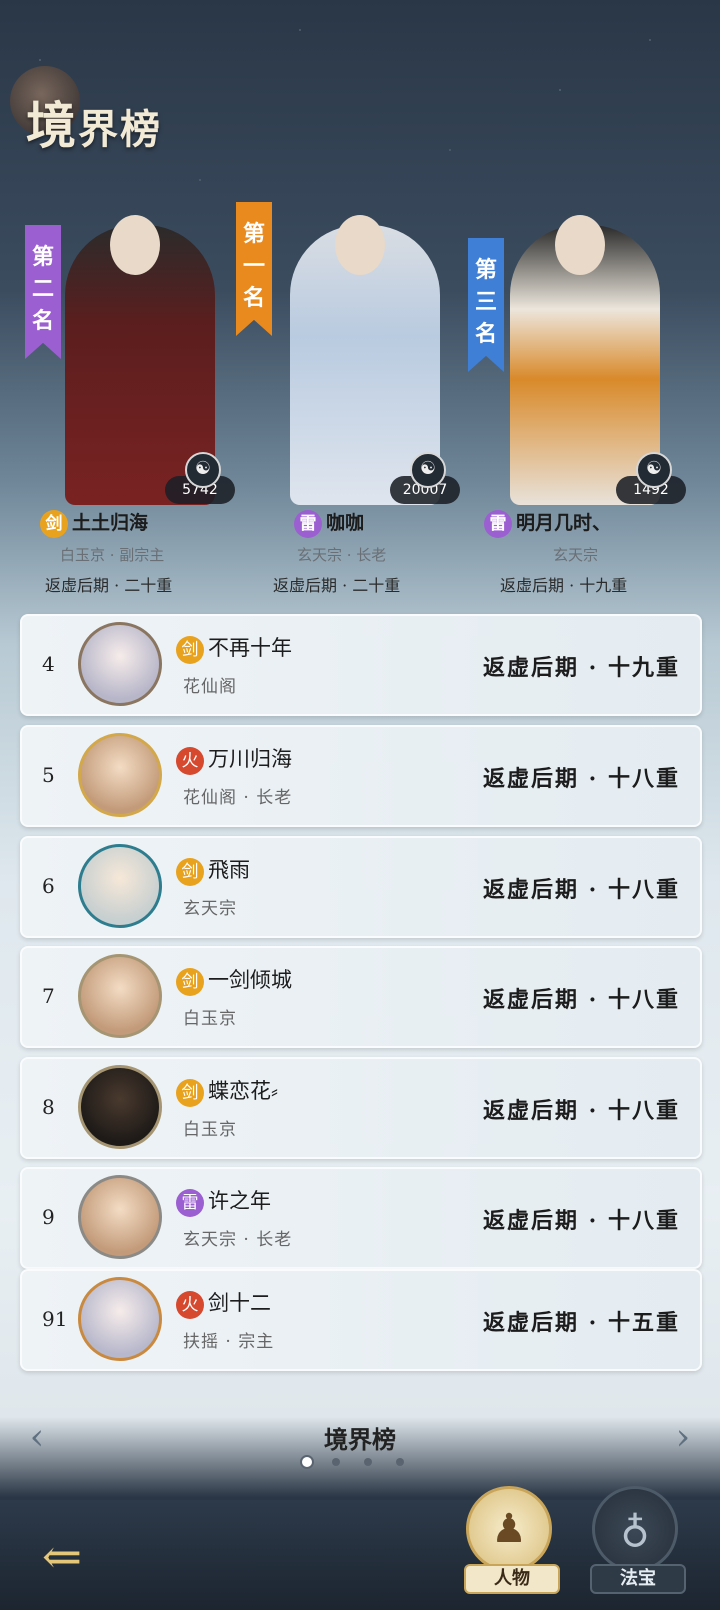  What do you see at coordinates (547, 523) in the screenshot?
I see `podium-third-name: 雷明月几时、` at bounding box center [547, 523].